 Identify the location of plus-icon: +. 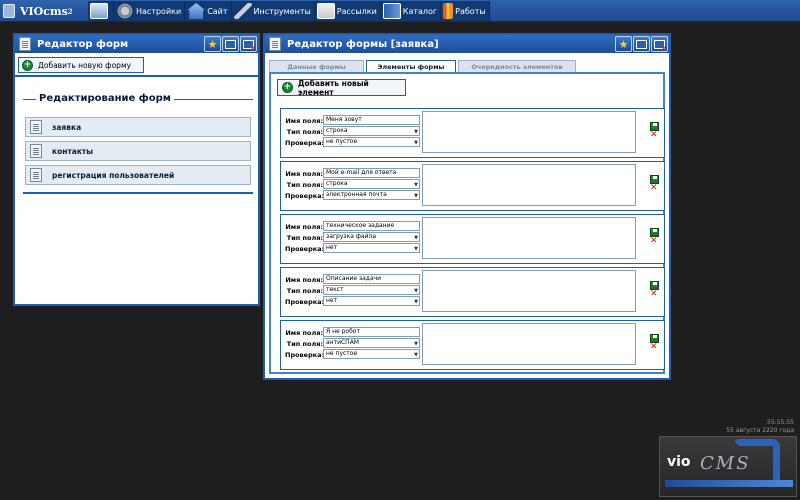
(287, 87).